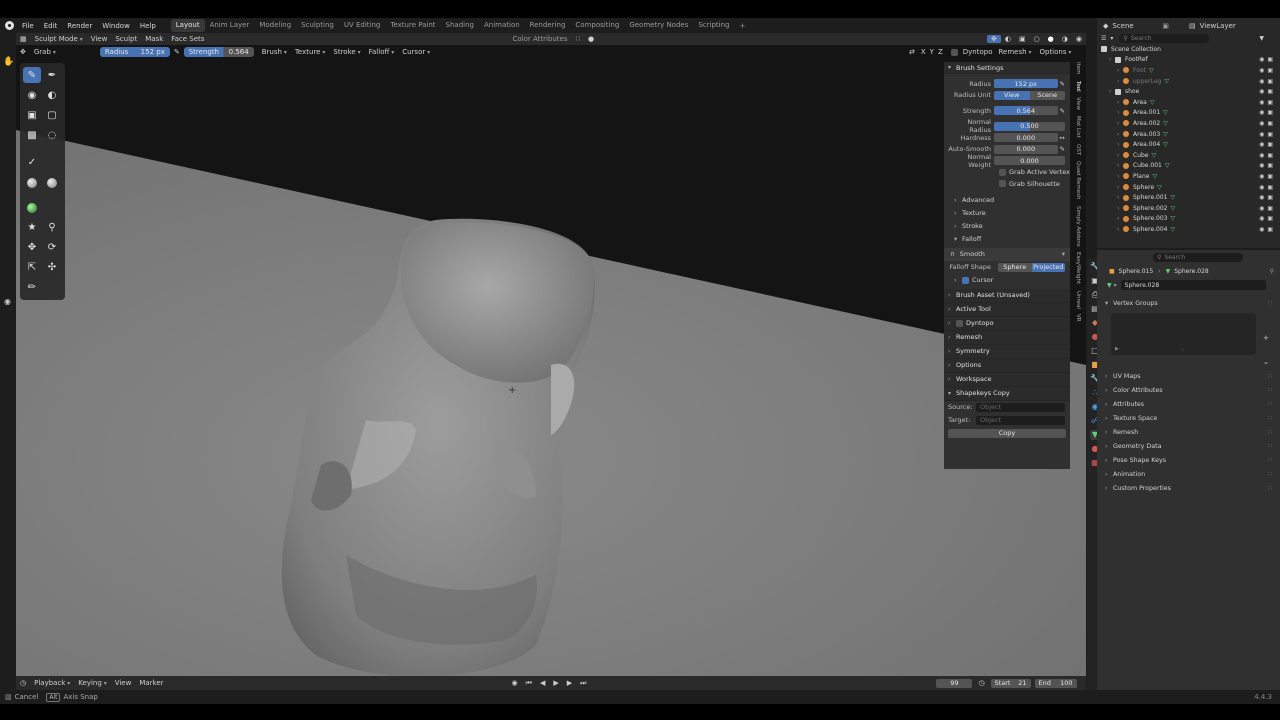  Describe the element at coordinates (416, 52) in the screenshot. I see `cursor-dropdown: Cursor` at that location.